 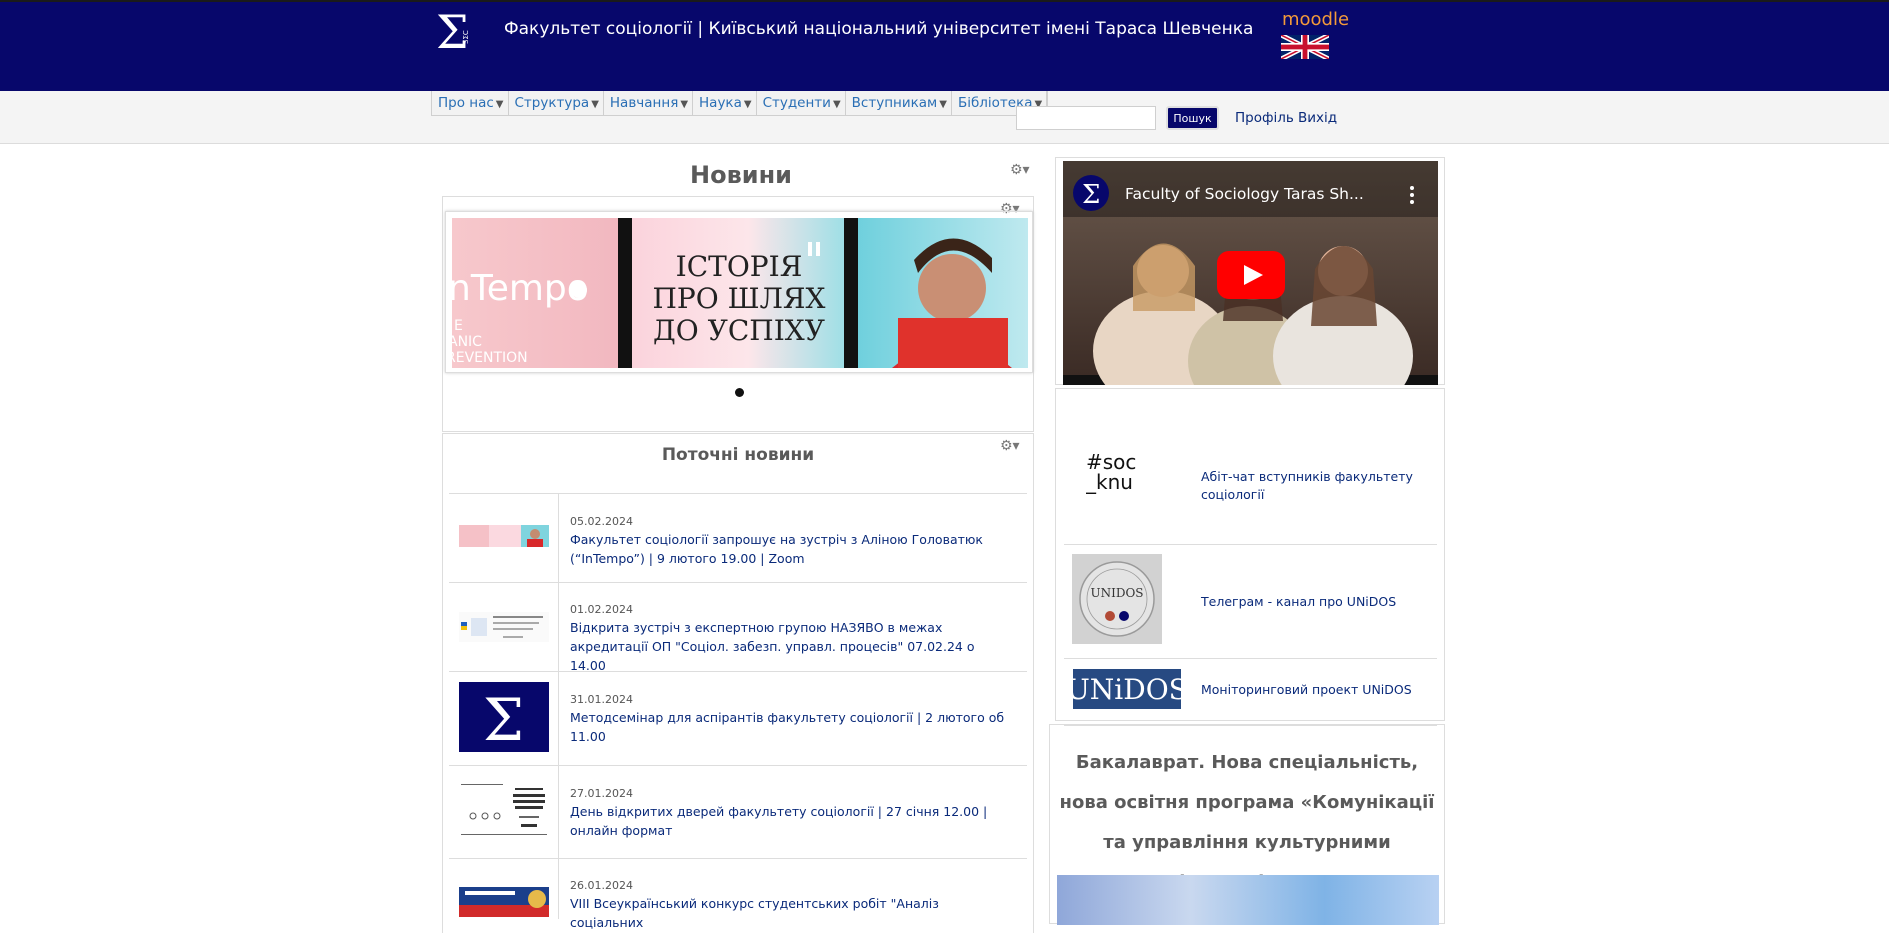 I want to click on moodle-link: moodle, so click(x=1315, y=19).